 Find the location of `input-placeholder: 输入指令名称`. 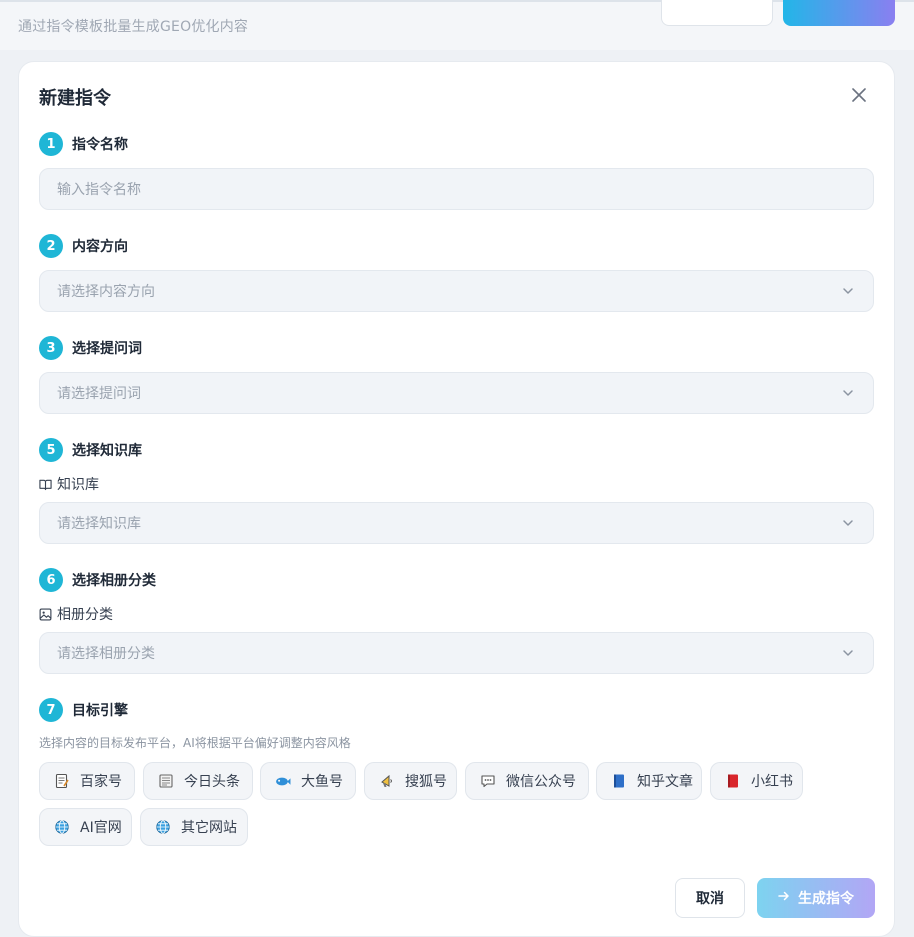

input-placeholder: 输入指令名称 is located at coordinates (99, 190).